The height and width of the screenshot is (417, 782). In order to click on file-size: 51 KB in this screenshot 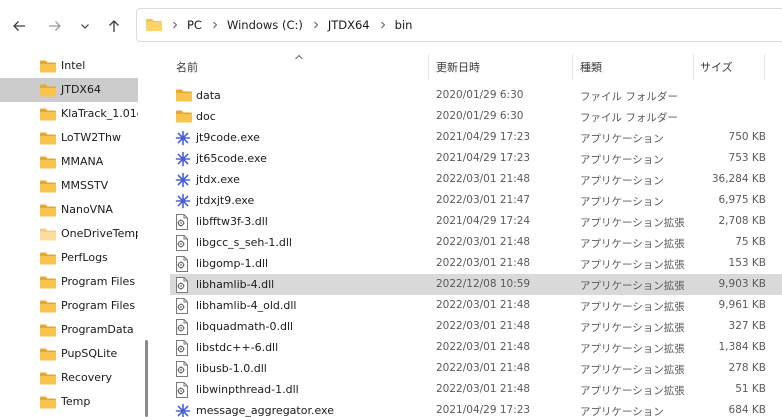, I will do `click(750, 389)`.